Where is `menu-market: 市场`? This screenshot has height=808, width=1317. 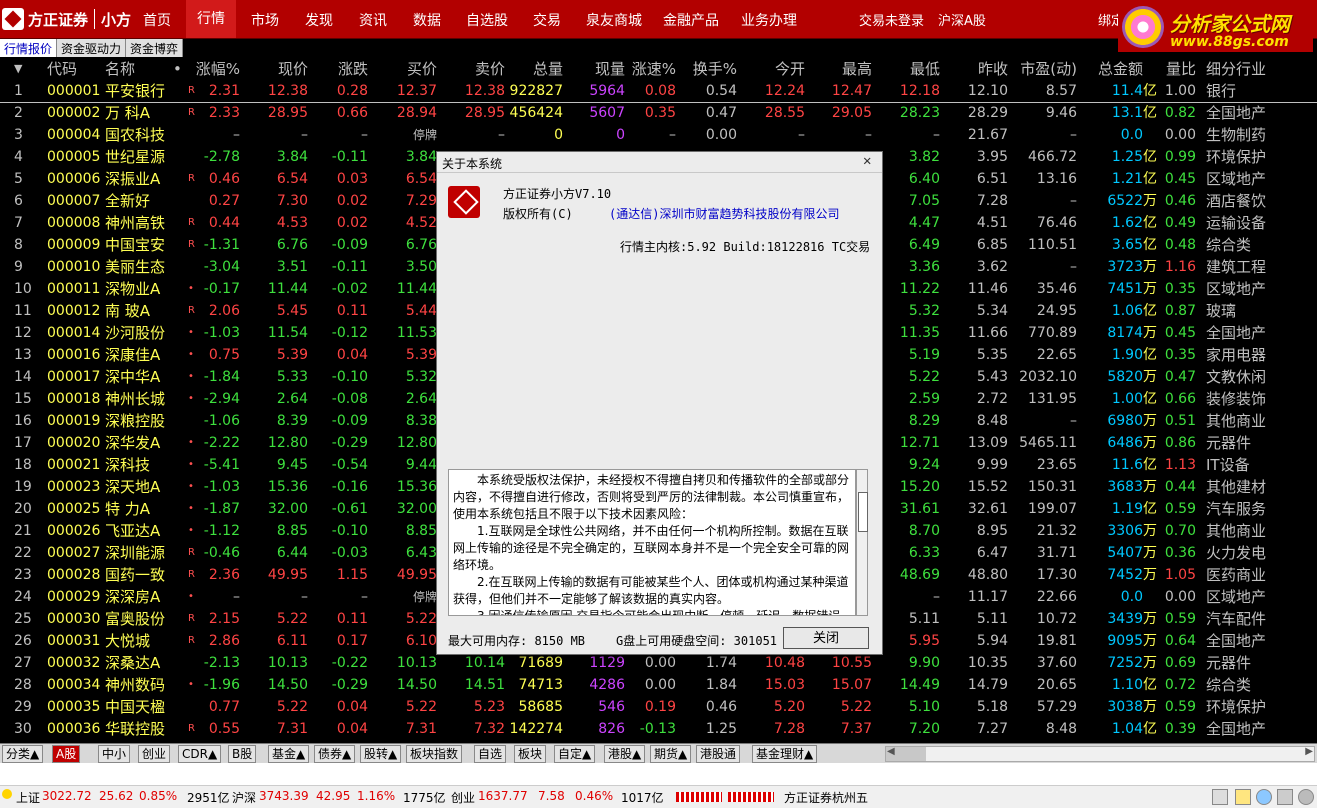
menu-market: 市场 is located at coordinates (265, 20).